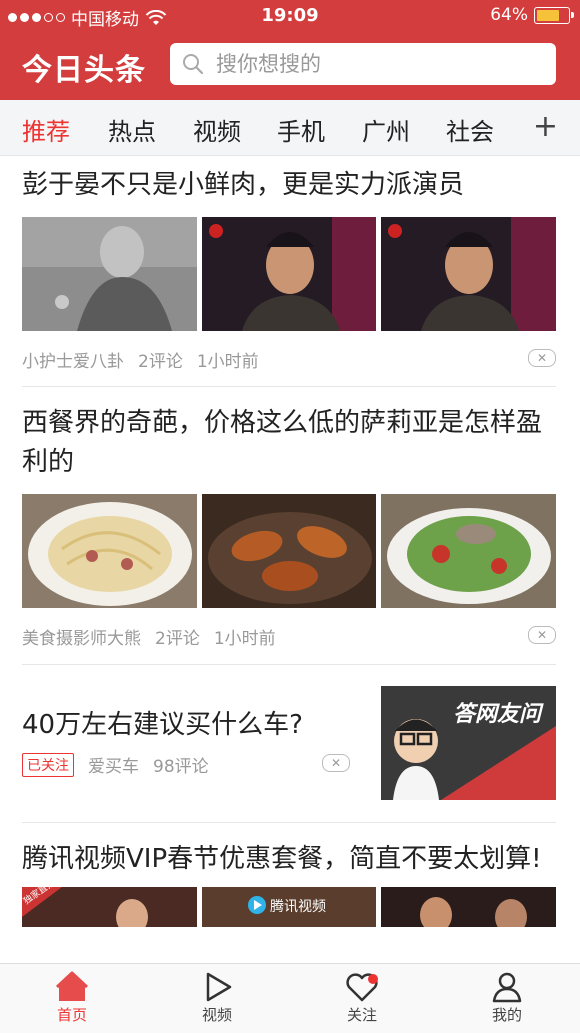 The height and width of the screenshot is (1033, 580). Describe the element at coordinates (289, 185) in the screenshot. I see `news-title: 彭于晏不只是小鲜肉，更是实力派演员` at that location.